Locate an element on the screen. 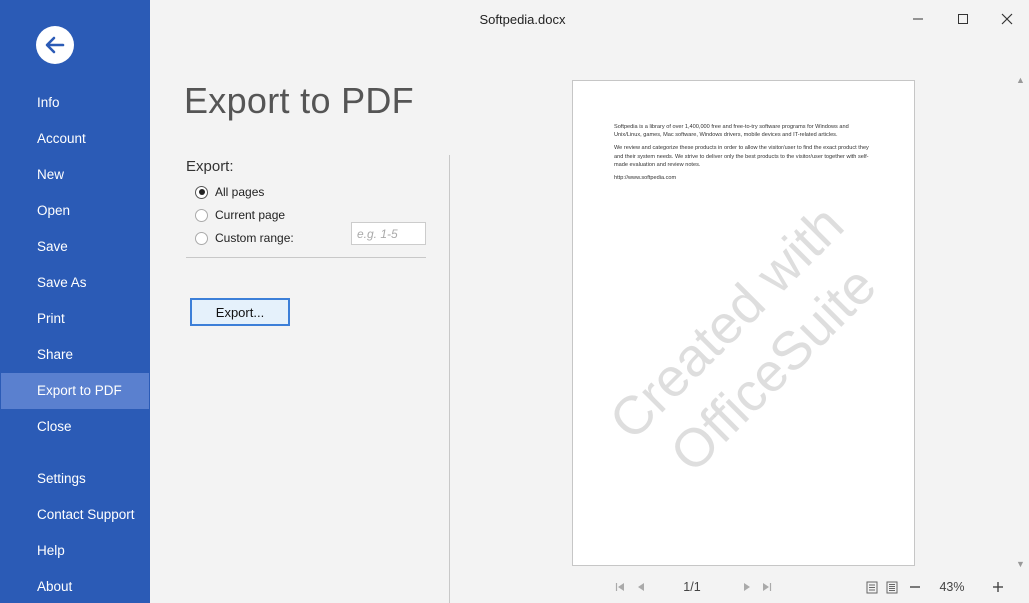  maximize-button is located at coordinates (963, 19).